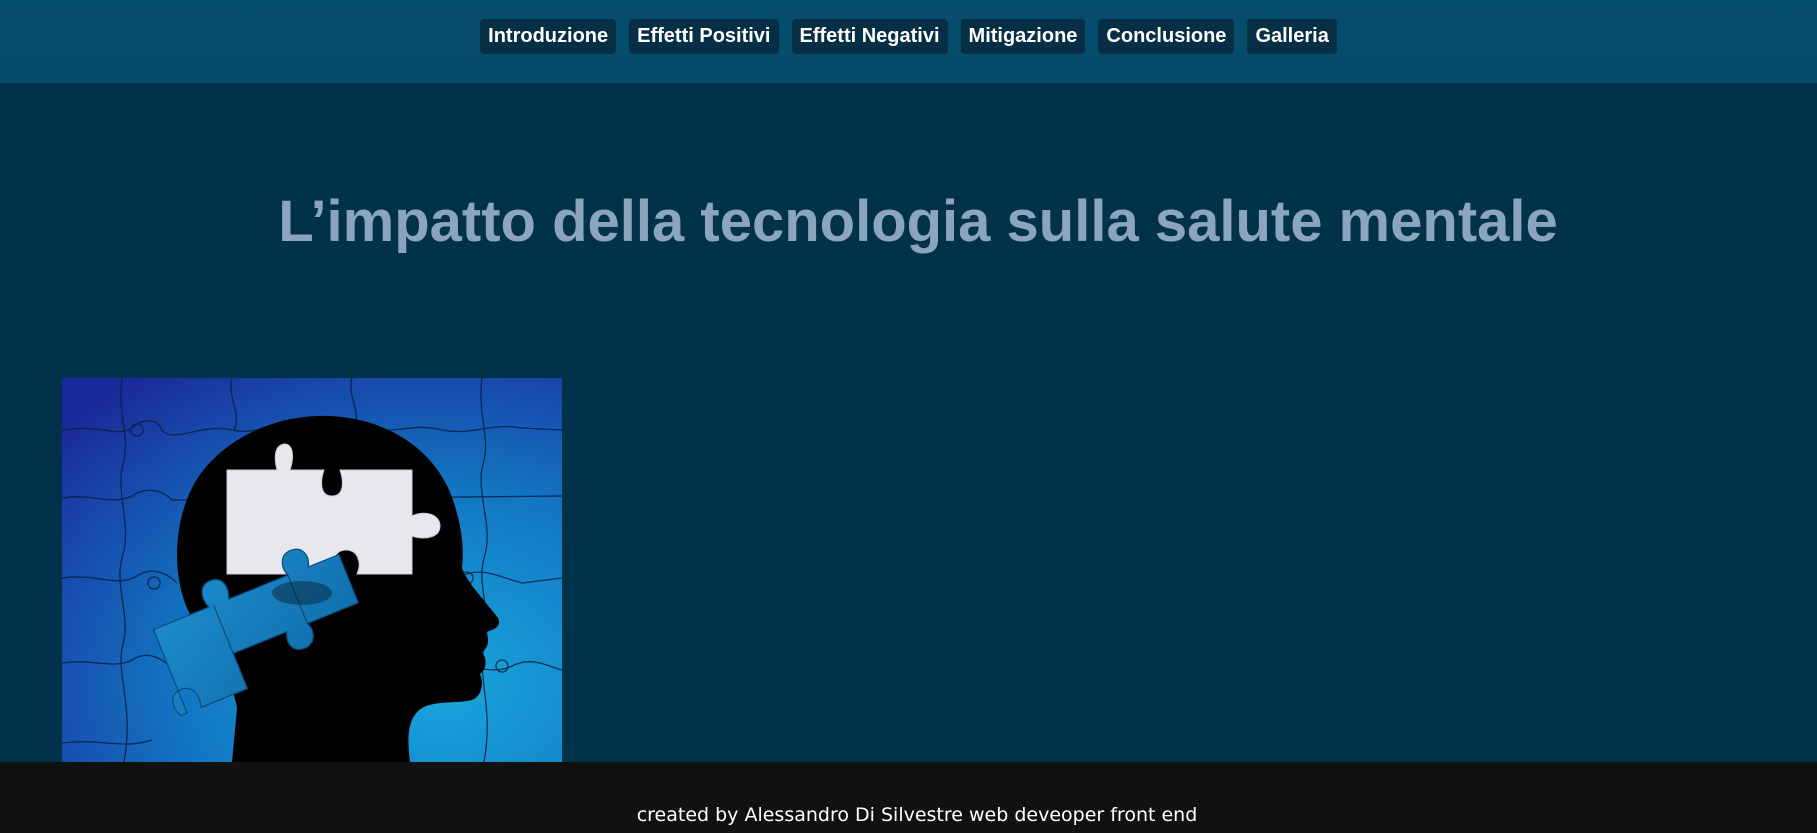  Describe the element at coordinates (312, 570) in the screenshot. I see `head-puzzle-illustration` at that location.